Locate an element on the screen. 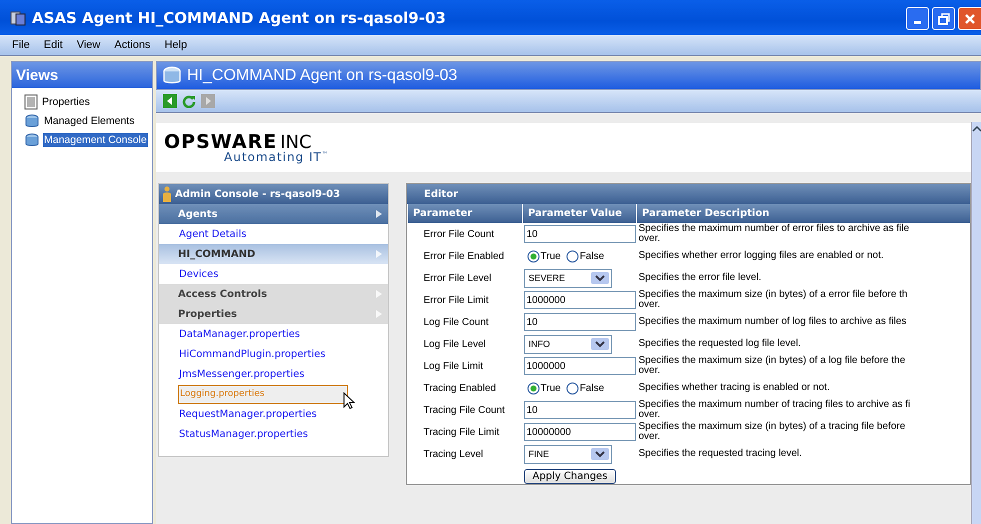 The height and width of the screenshot is (524, 981). editor-header: Editor is located at coordinates (688, 194).